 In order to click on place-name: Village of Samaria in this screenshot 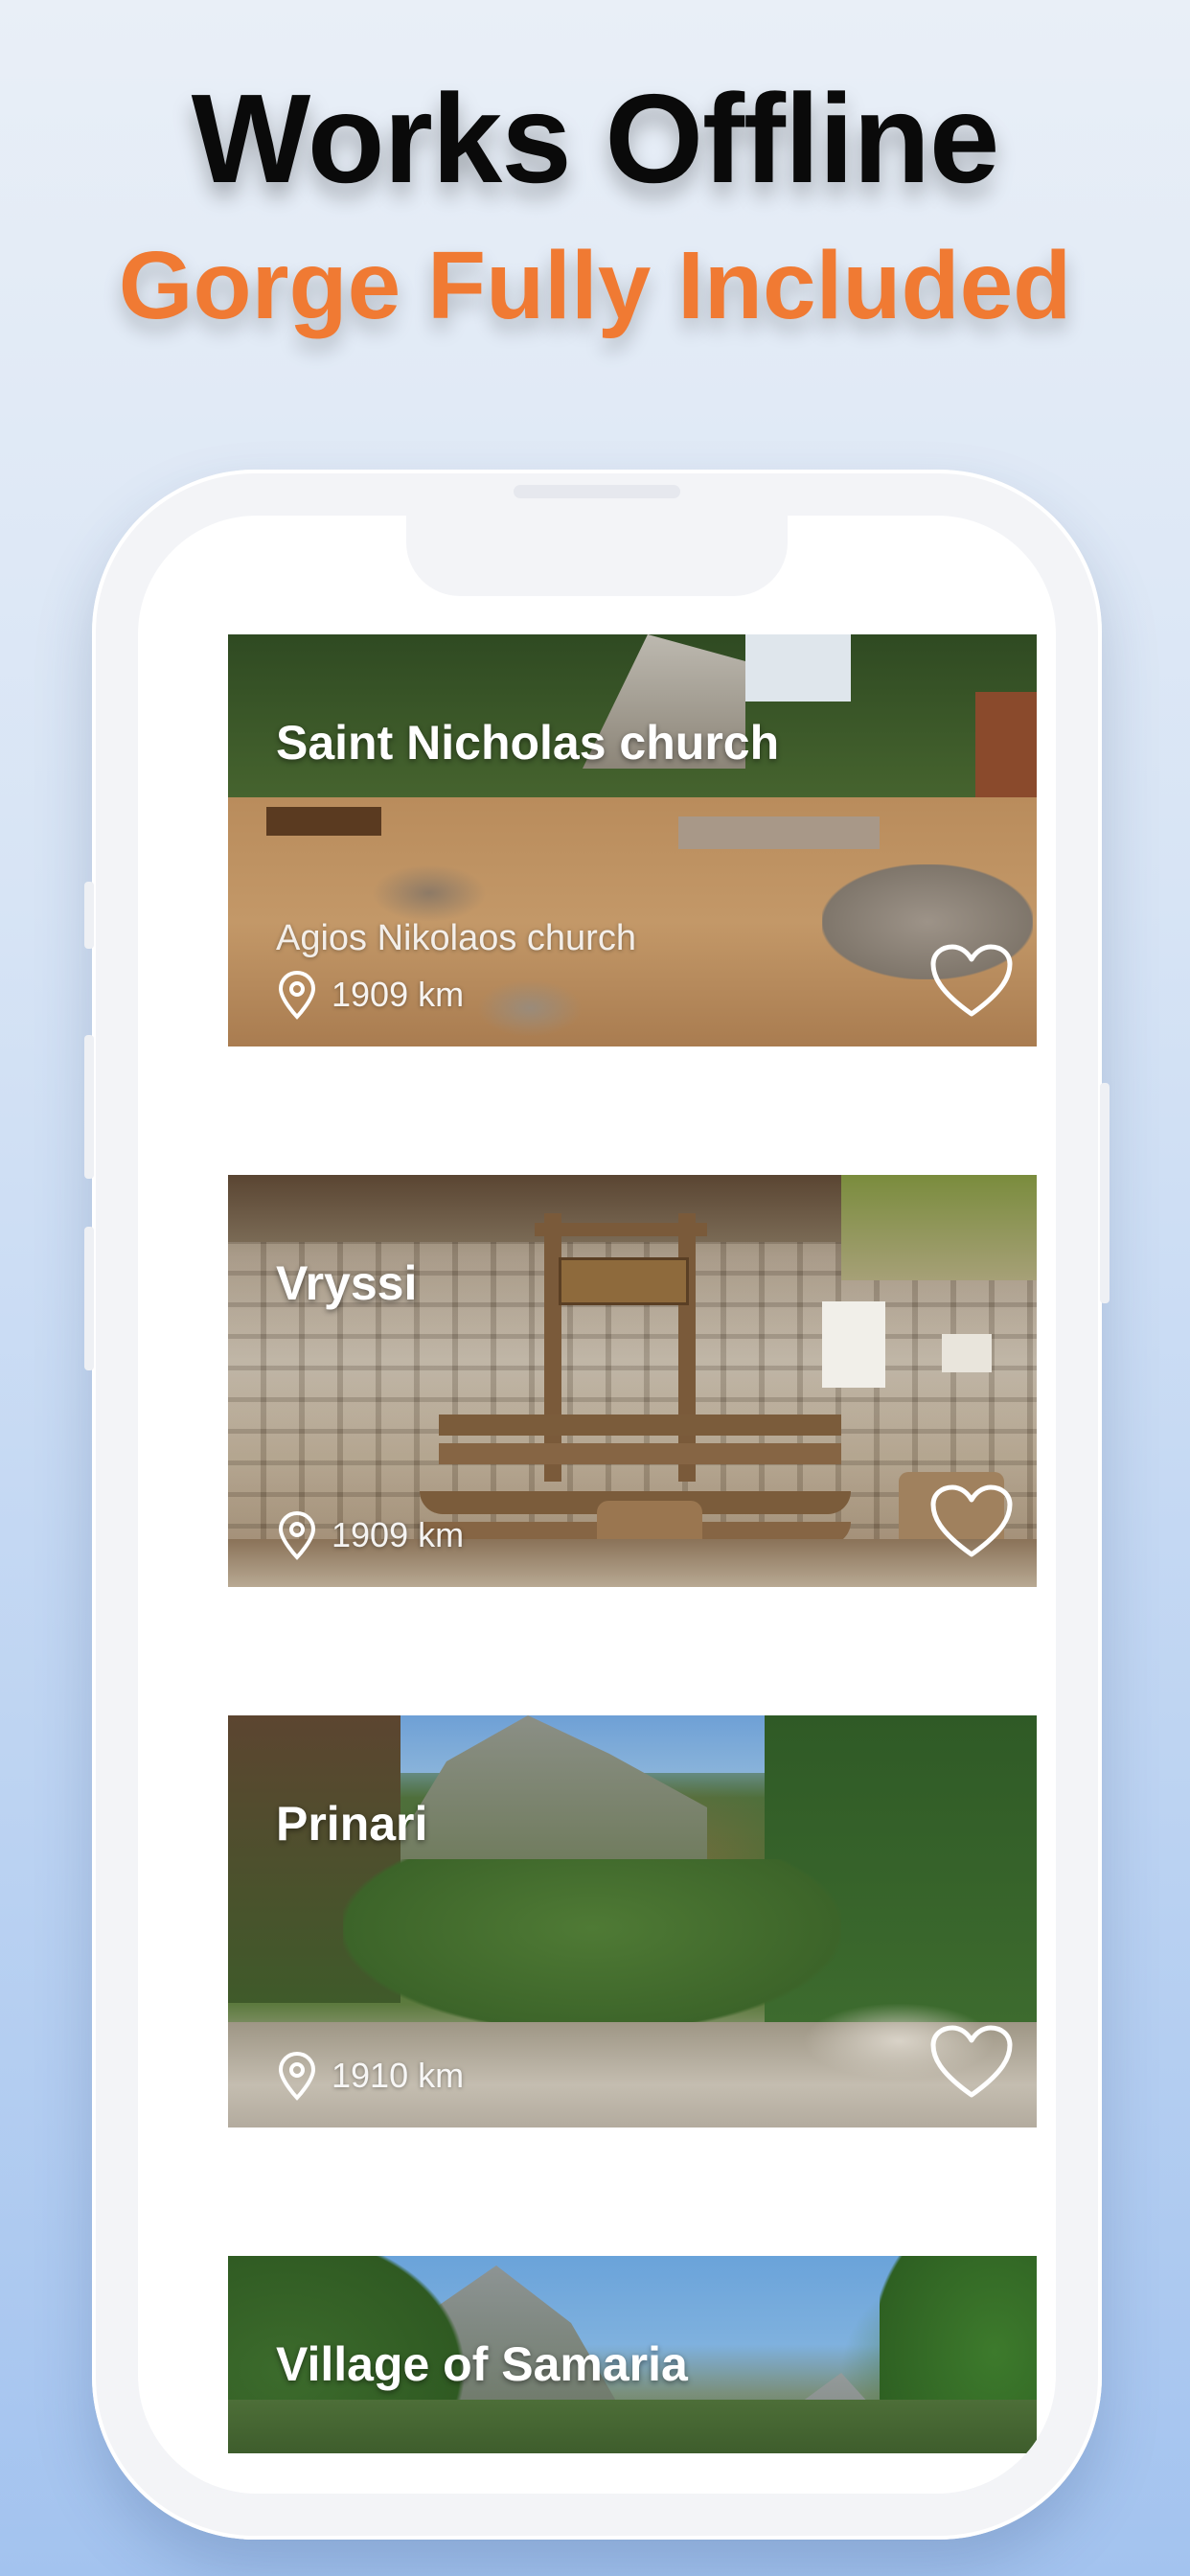, I will do `click(482, 2364)`.